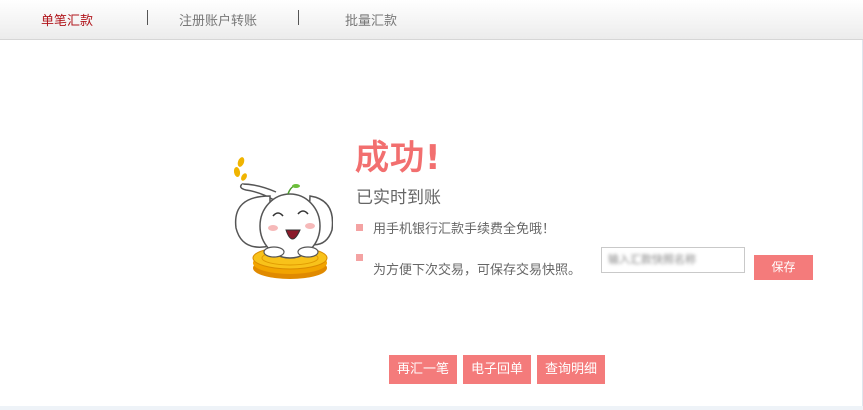 This screenshot has width=863, height=410. What do you see at coordinates (423, 369) in the screenshot?
I see `remit-again-button: 再汇一笔` at bounding box center [423, 369].